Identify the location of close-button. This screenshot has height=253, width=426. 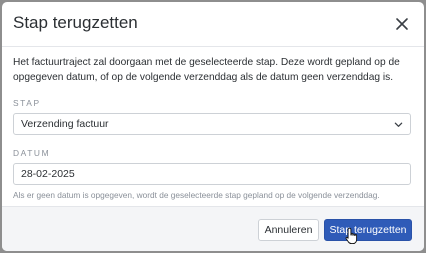
(402, 24).